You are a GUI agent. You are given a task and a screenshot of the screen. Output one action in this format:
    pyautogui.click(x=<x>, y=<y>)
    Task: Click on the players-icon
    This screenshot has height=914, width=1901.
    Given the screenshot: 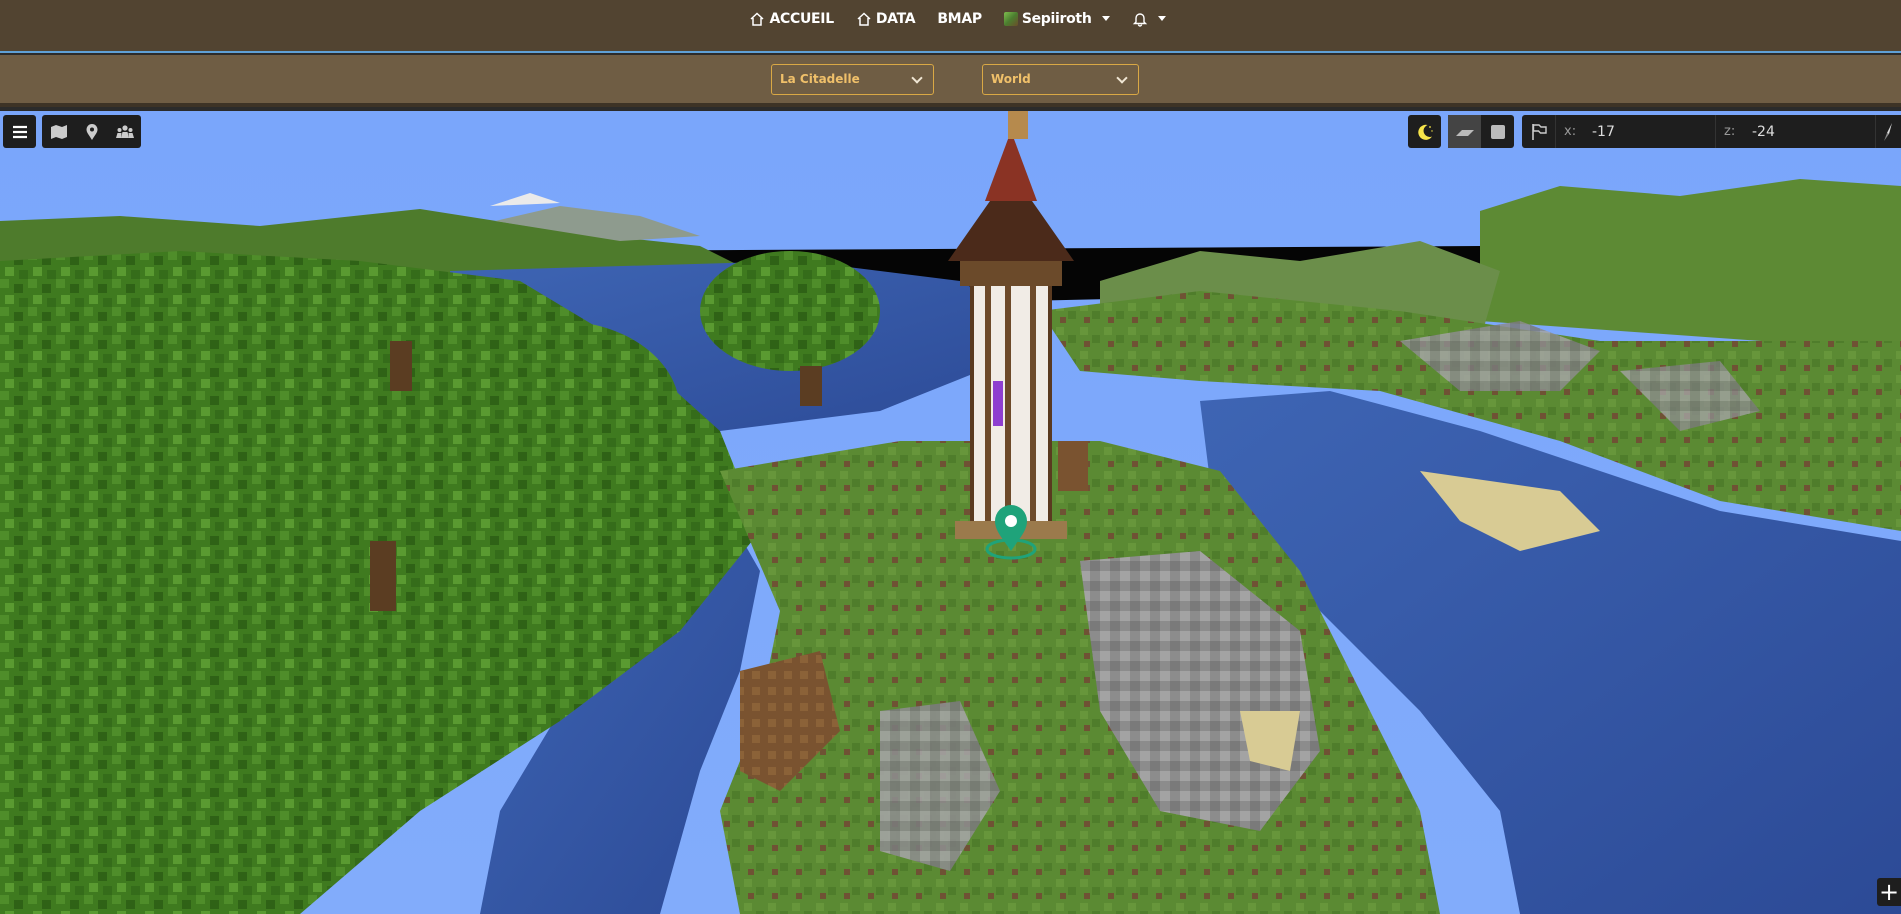 What is the action you would take?
    pyautogui.click(x=124, y=131)
    